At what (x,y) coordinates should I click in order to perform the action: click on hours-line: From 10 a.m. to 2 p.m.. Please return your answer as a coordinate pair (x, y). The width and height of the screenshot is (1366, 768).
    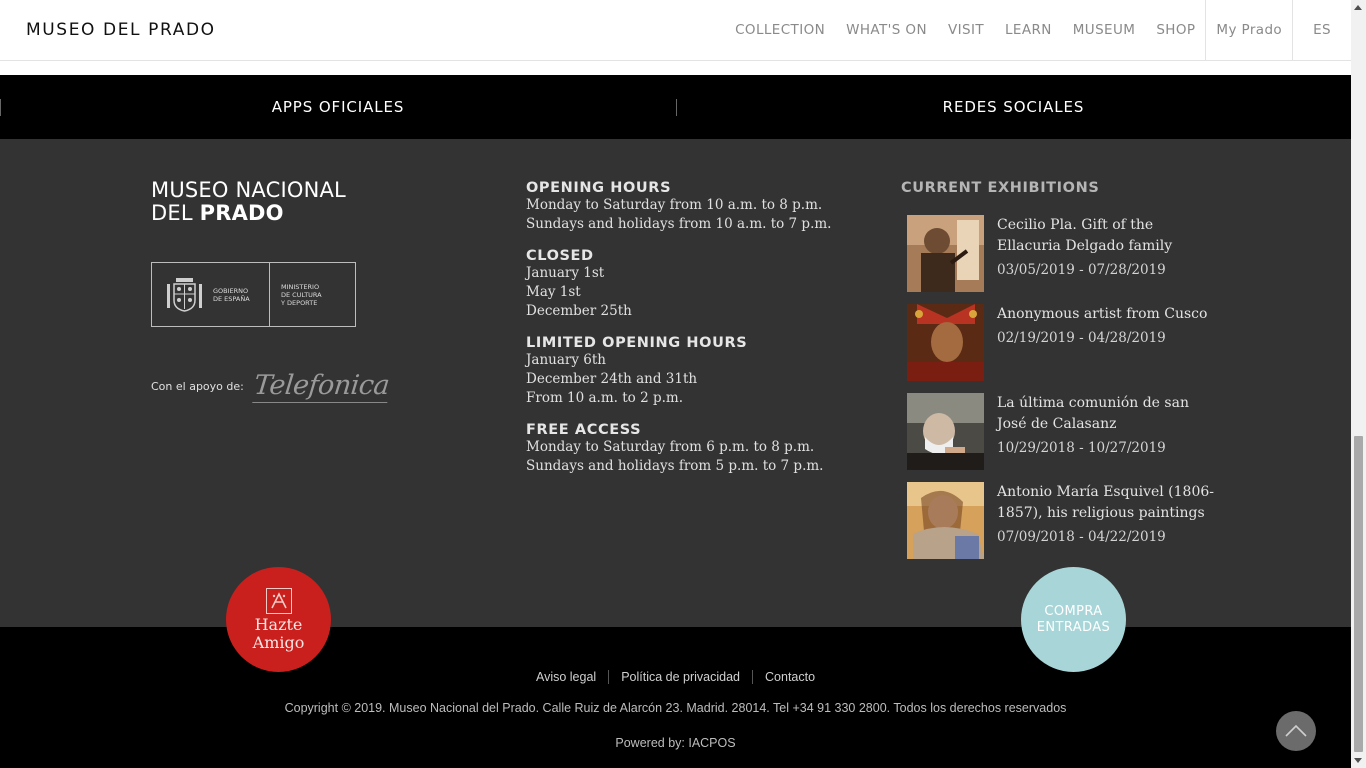
    Looking at the image, I should click on (604, 398).